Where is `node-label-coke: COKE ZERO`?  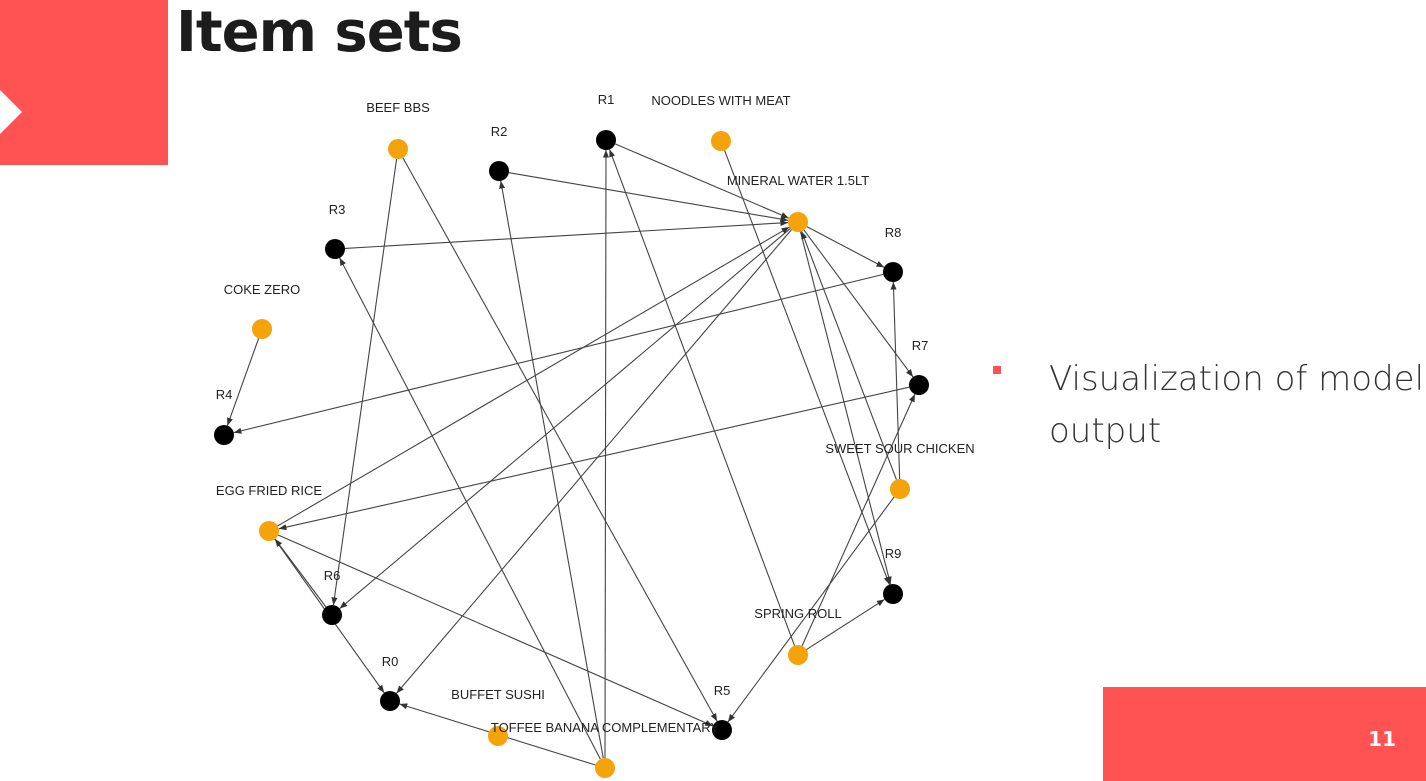
node-label-coke: COKE ZERO is located at coordinates (262, 289).